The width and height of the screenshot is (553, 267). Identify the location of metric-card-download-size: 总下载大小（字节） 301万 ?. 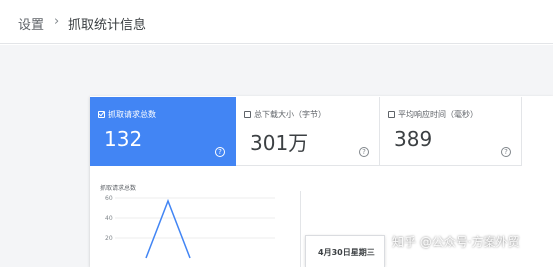
(308, 131).